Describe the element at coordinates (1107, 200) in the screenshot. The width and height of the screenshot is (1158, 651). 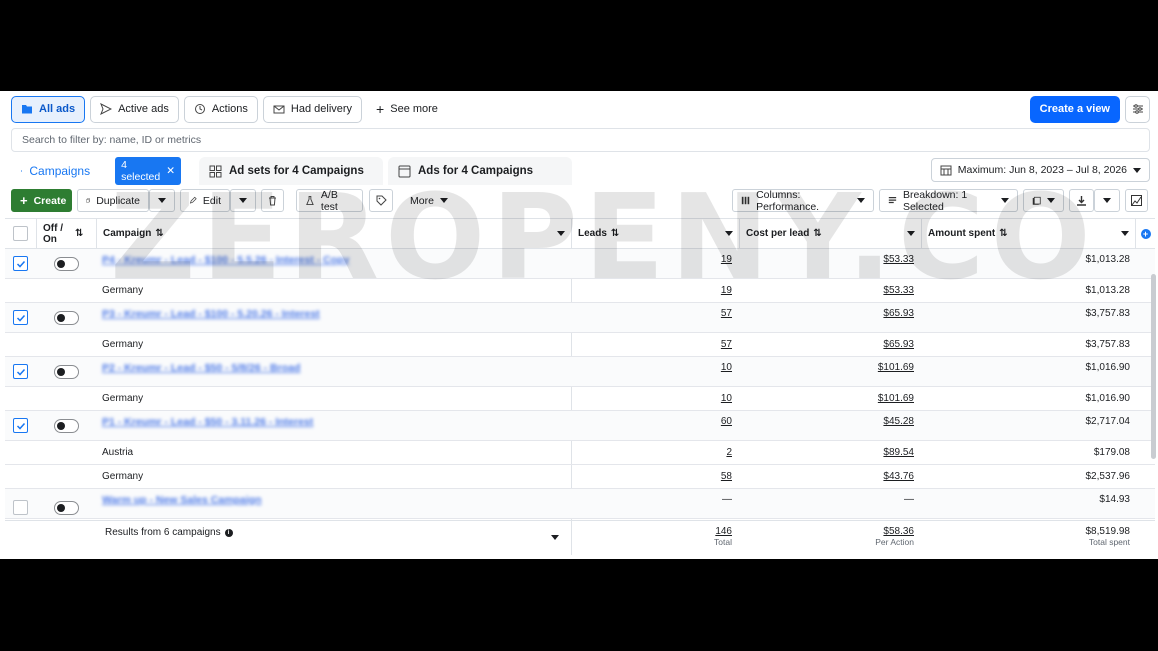
I see `export-dropdown` at that location.